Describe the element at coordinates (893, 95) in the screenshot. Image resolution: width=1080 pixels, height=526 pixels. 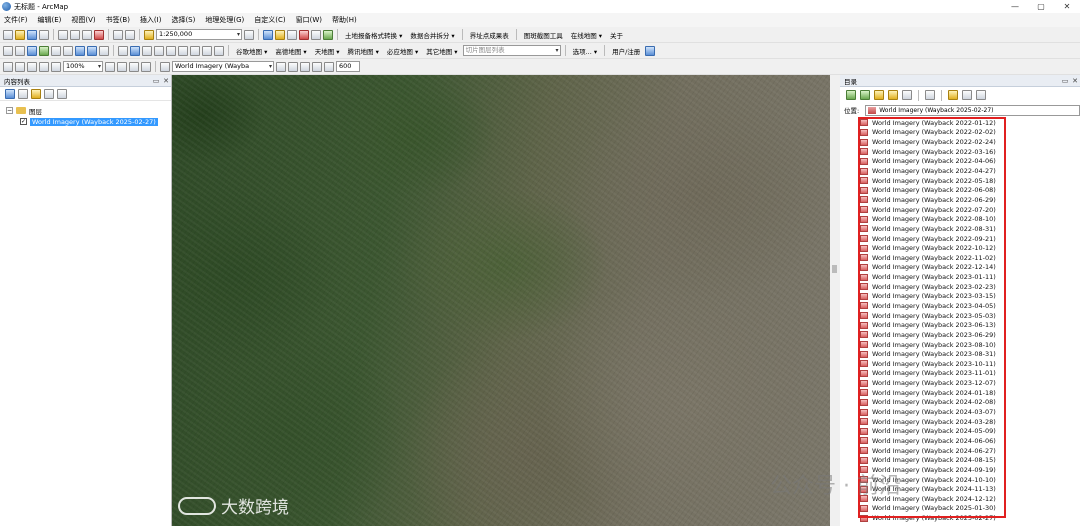
I see `connect-folder-icon` at that location.